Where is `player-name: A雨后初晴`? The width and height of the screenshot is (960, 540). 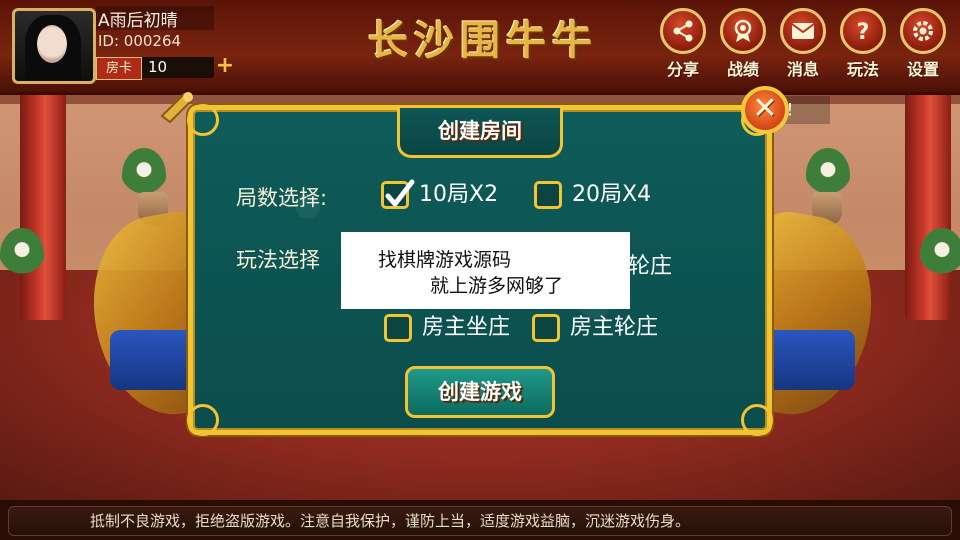 player-name: A雨后初晴 is located at coordinates (138, 21).